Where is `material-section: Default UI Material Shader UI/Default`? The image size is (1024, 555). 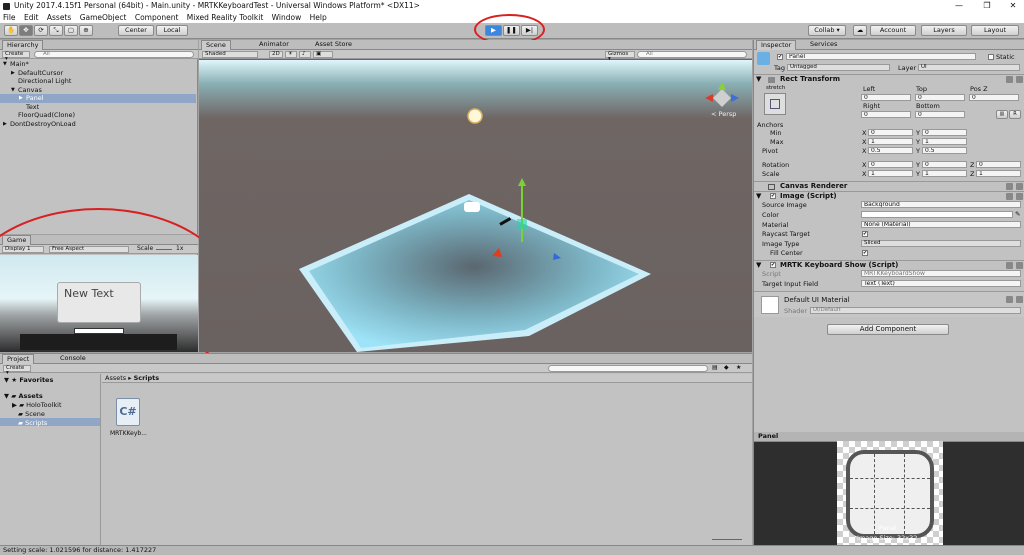
material-section: Default UI Material Shader UI/Default is located at coordinates (889, 304).